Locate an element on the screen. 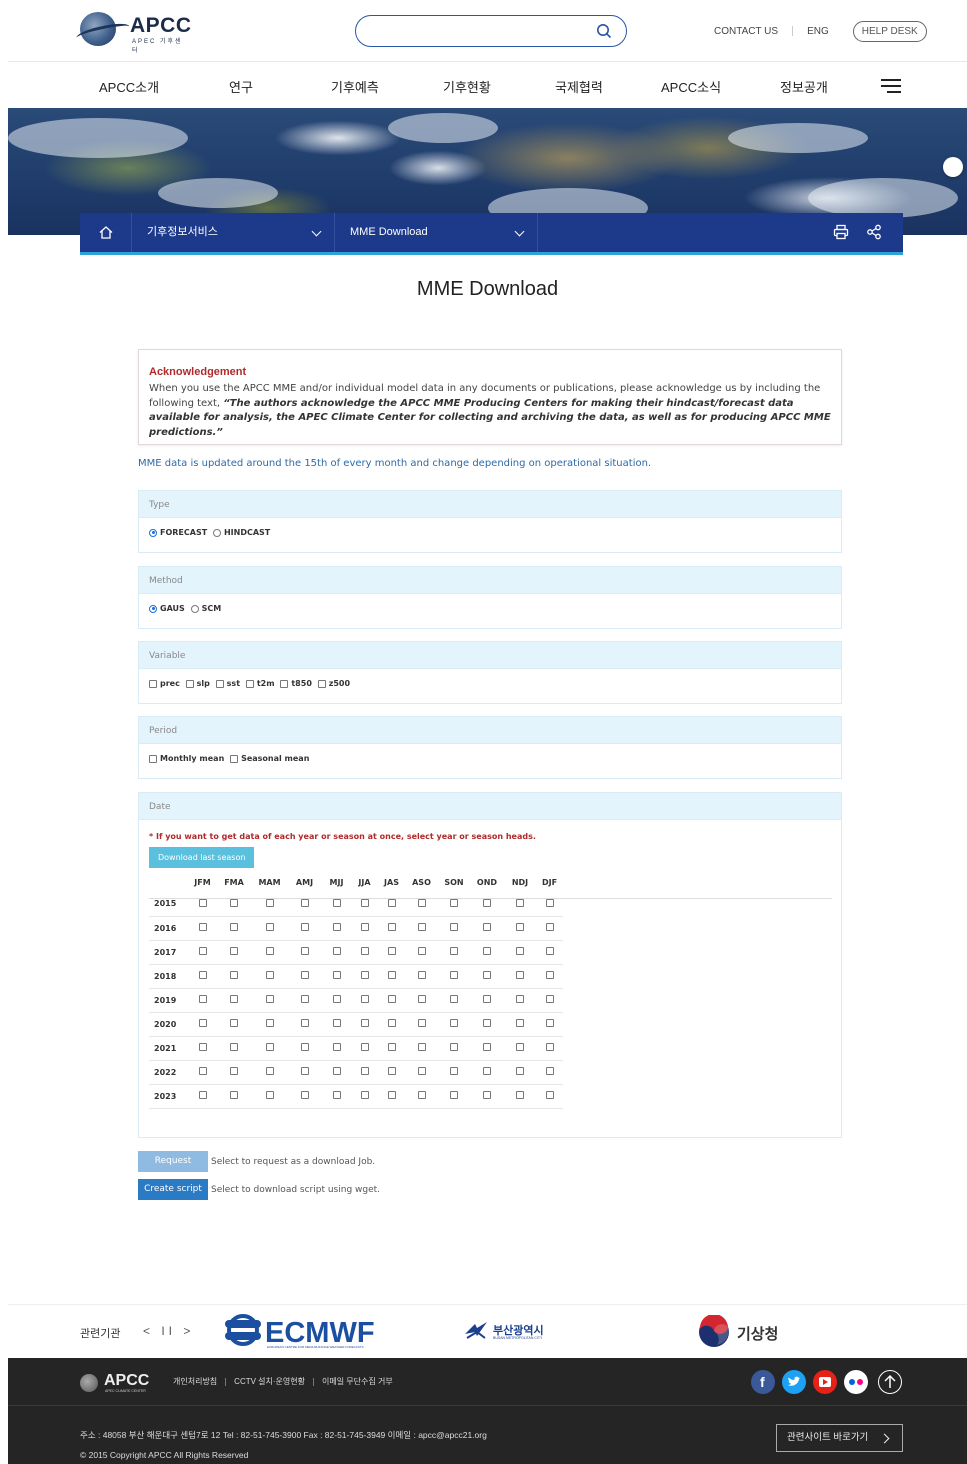 The width and height of the screenshot is (967, 1464). year-head-2023: 2023 is located at coordinates (169, 1096).